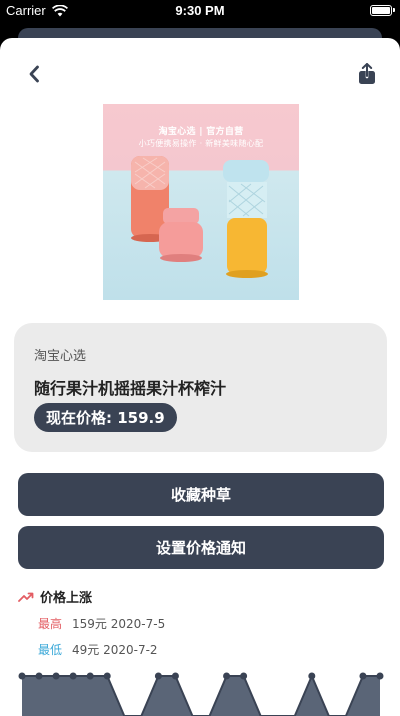 This screenshot has height=716, width=400. I want to click on favorite-button-label: 收藏种草, so click(200, 495).